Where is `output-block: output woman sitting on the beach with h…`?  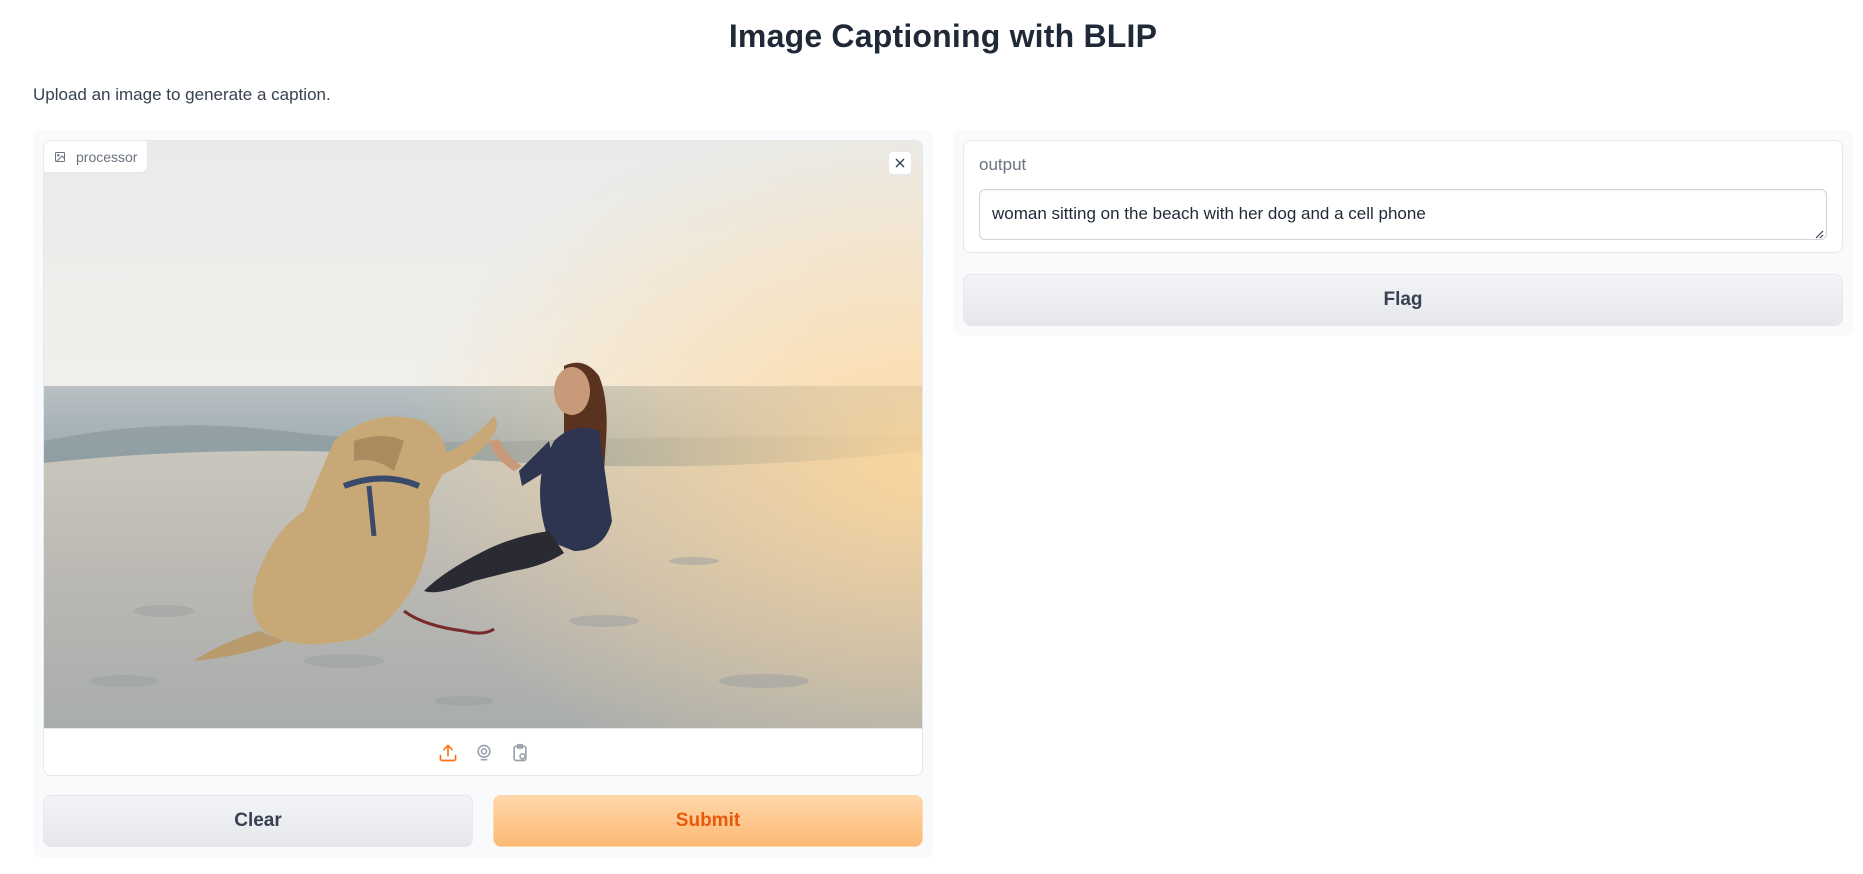 output-block: output woman sitting on the beach with h… is located at coordinates (1403, 196).